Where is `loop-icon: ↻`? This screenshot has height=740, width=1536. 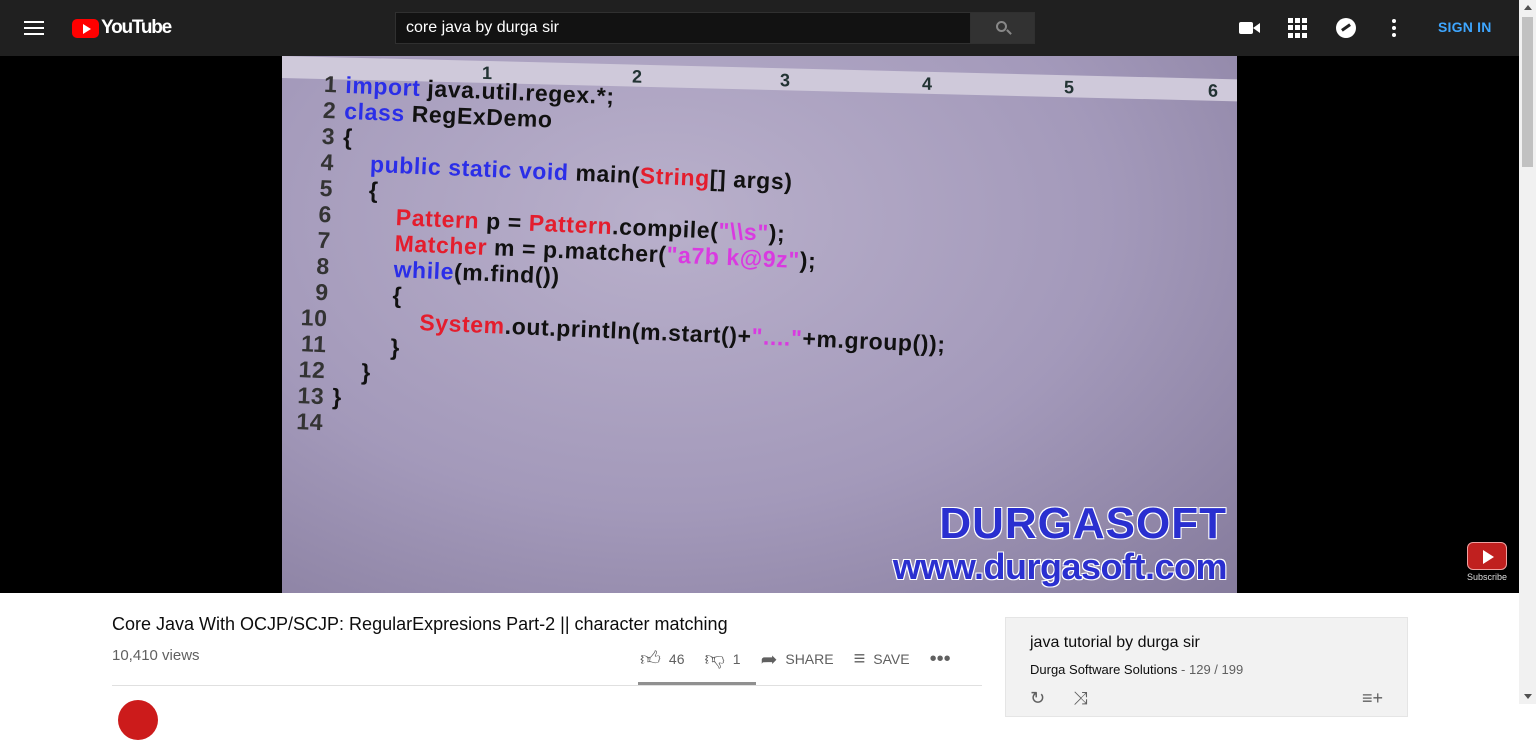
loop-icon: ↻ is located at coordinates (1037, 698).